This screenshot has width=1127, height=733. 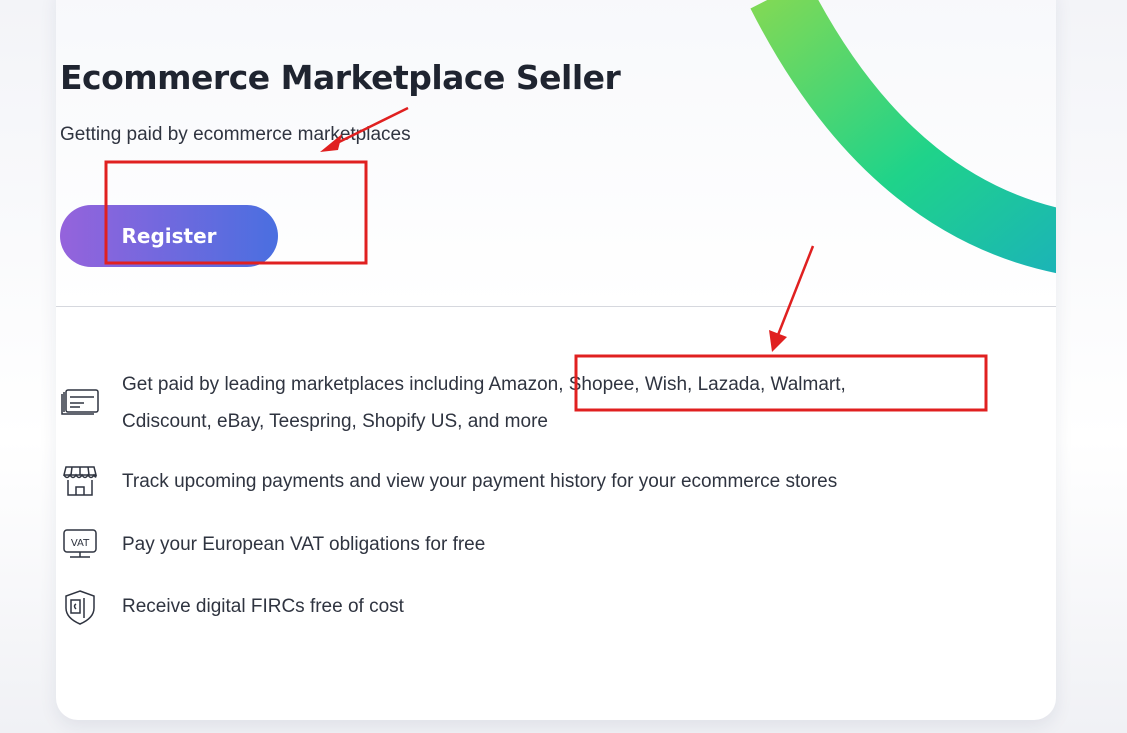 What do you see at coordinates (491, 608) in the screenshot?
I see `feature-item: Receive digital FIRCs free of cost` at bounding box center [491, 608].